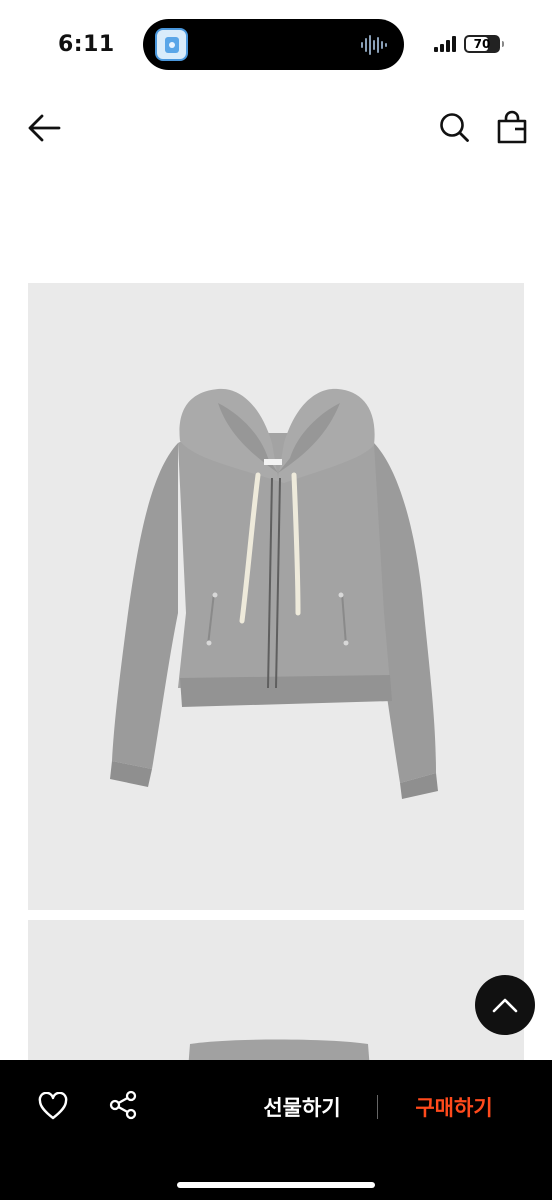 This screenshot has height=1200, width=552. Describe the element at coordinates (512, 127) in the screenshot. I see `shopping-bag-icon` at that location.